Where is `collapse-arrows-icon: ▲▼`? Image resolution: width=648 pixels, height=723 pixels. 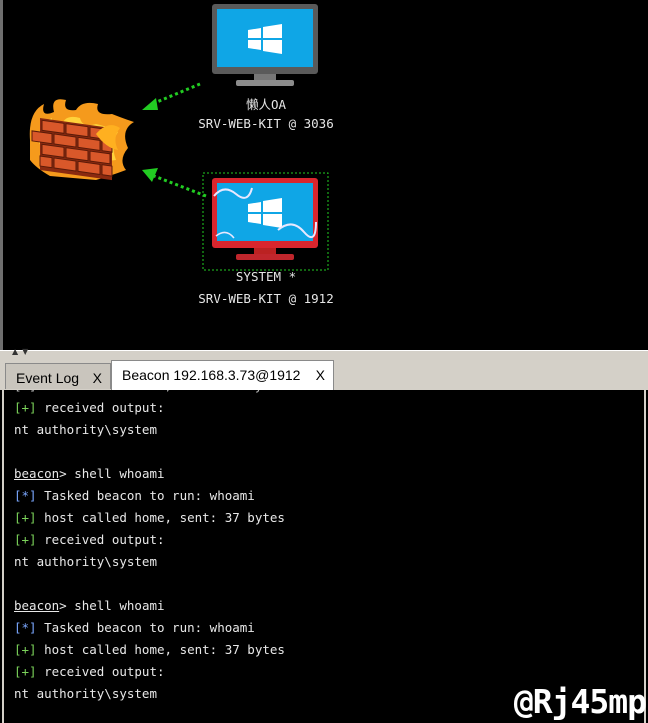
collapse-arrows-icon: ▲▼ is located at coordinates (22, 351).